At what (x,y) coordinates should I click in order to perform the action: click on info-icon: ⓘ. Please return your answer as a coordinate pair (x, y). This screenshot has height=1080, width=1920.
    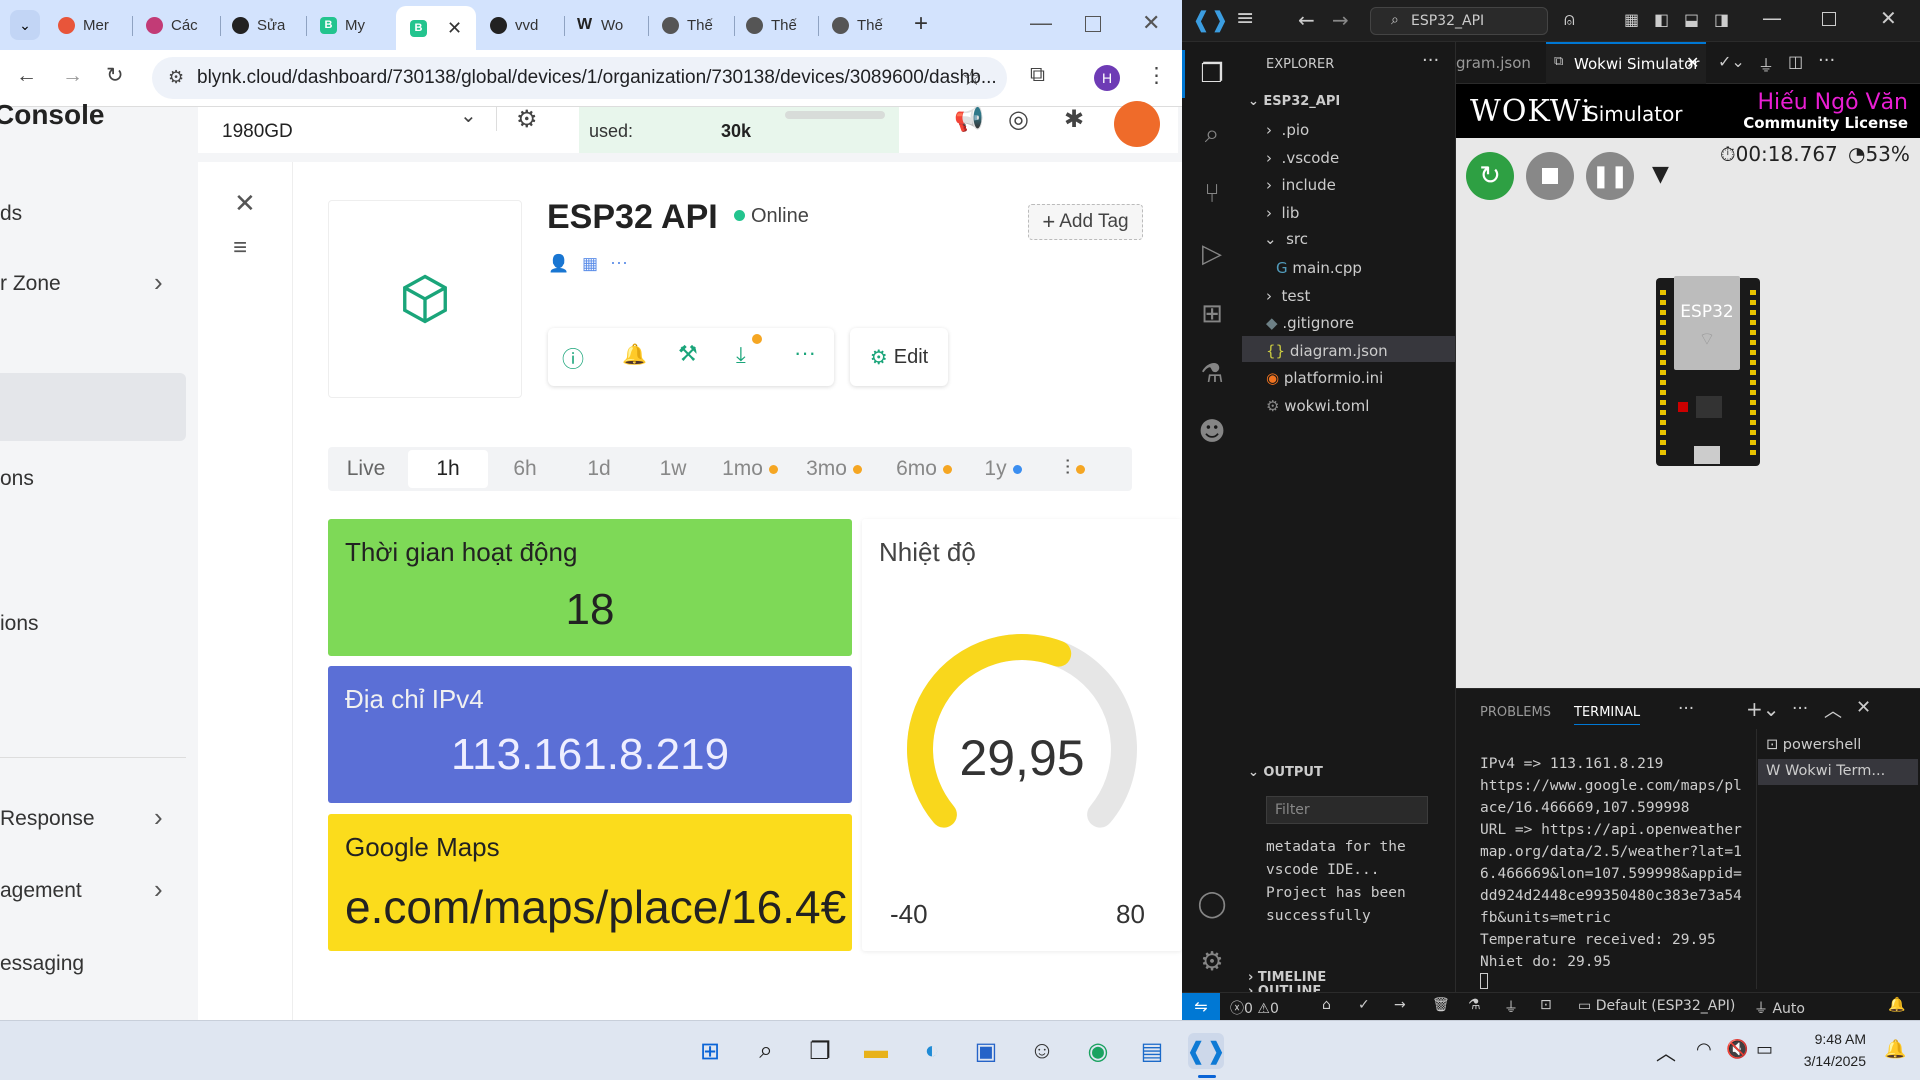
    Looking at the image, I should click on (573, 358).